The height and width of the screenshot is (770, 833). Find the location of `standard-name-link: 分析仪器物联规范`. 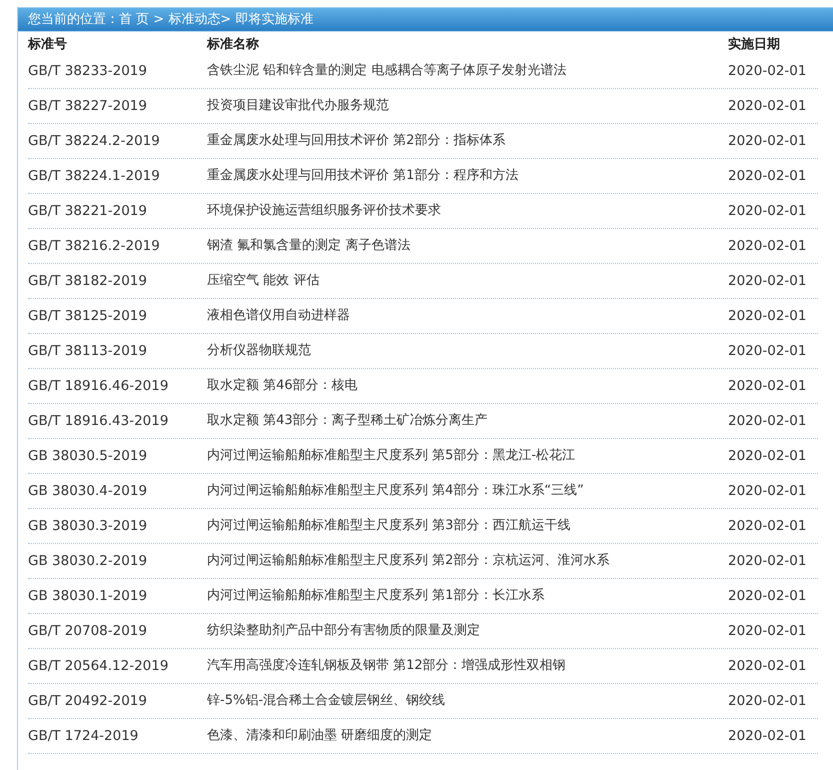

standard-name-link: 分析仪器物联规范 is located at coordinates (467, 351).